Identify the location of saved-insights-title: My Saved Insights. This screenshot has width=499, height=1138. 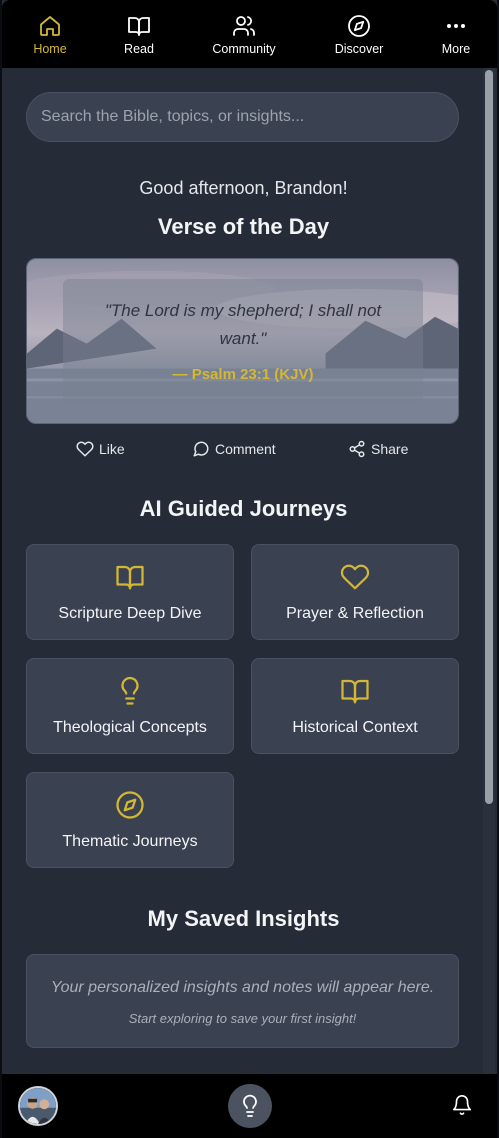
(243, 918).